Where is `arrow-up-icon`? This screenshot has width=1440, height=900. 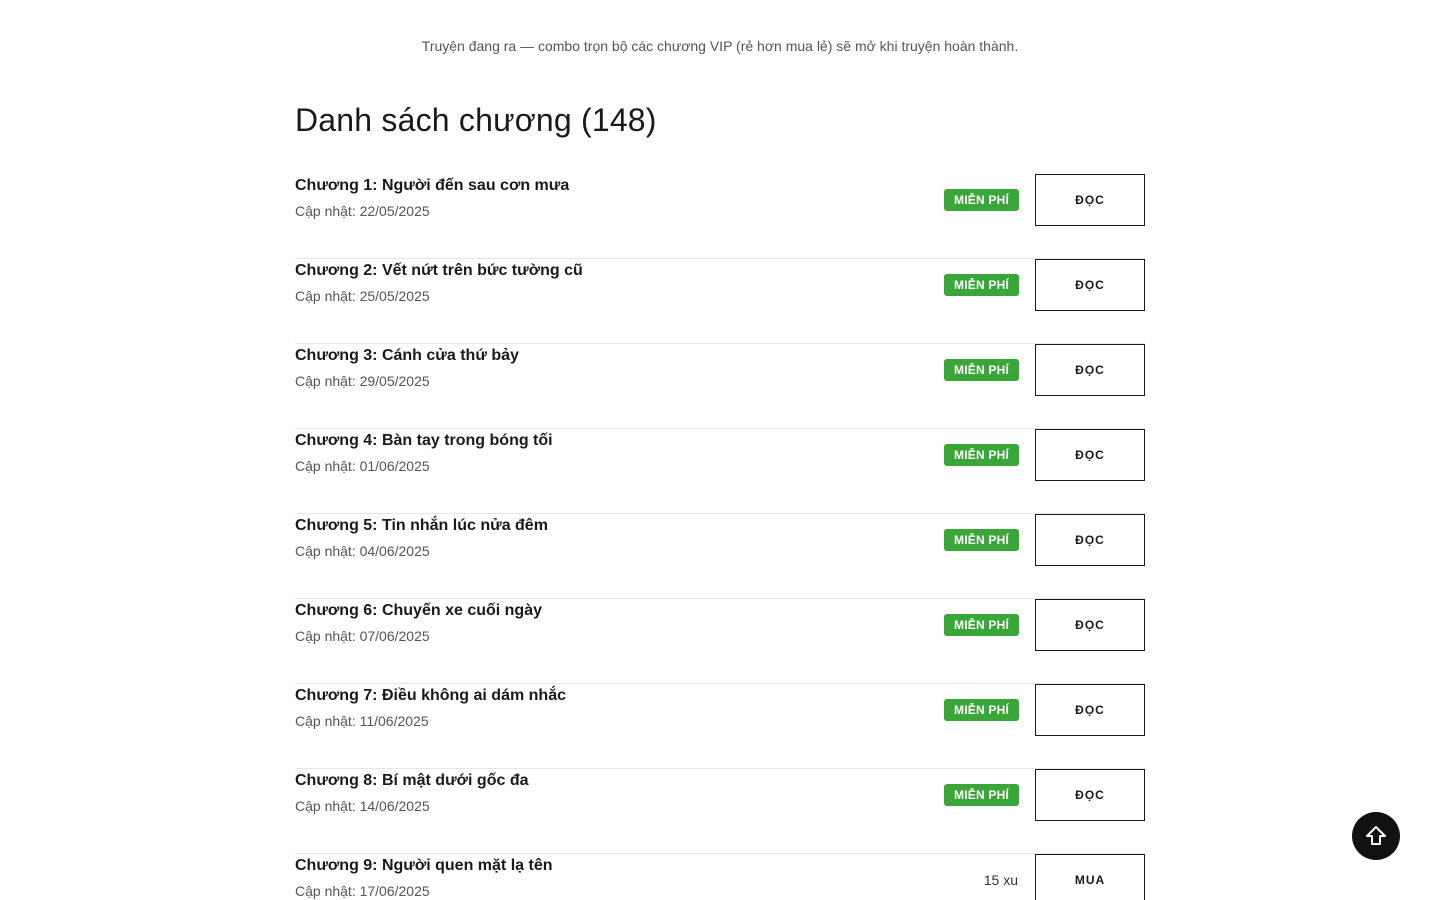
arrow-up-icon is located at coordinates (1376, 836).